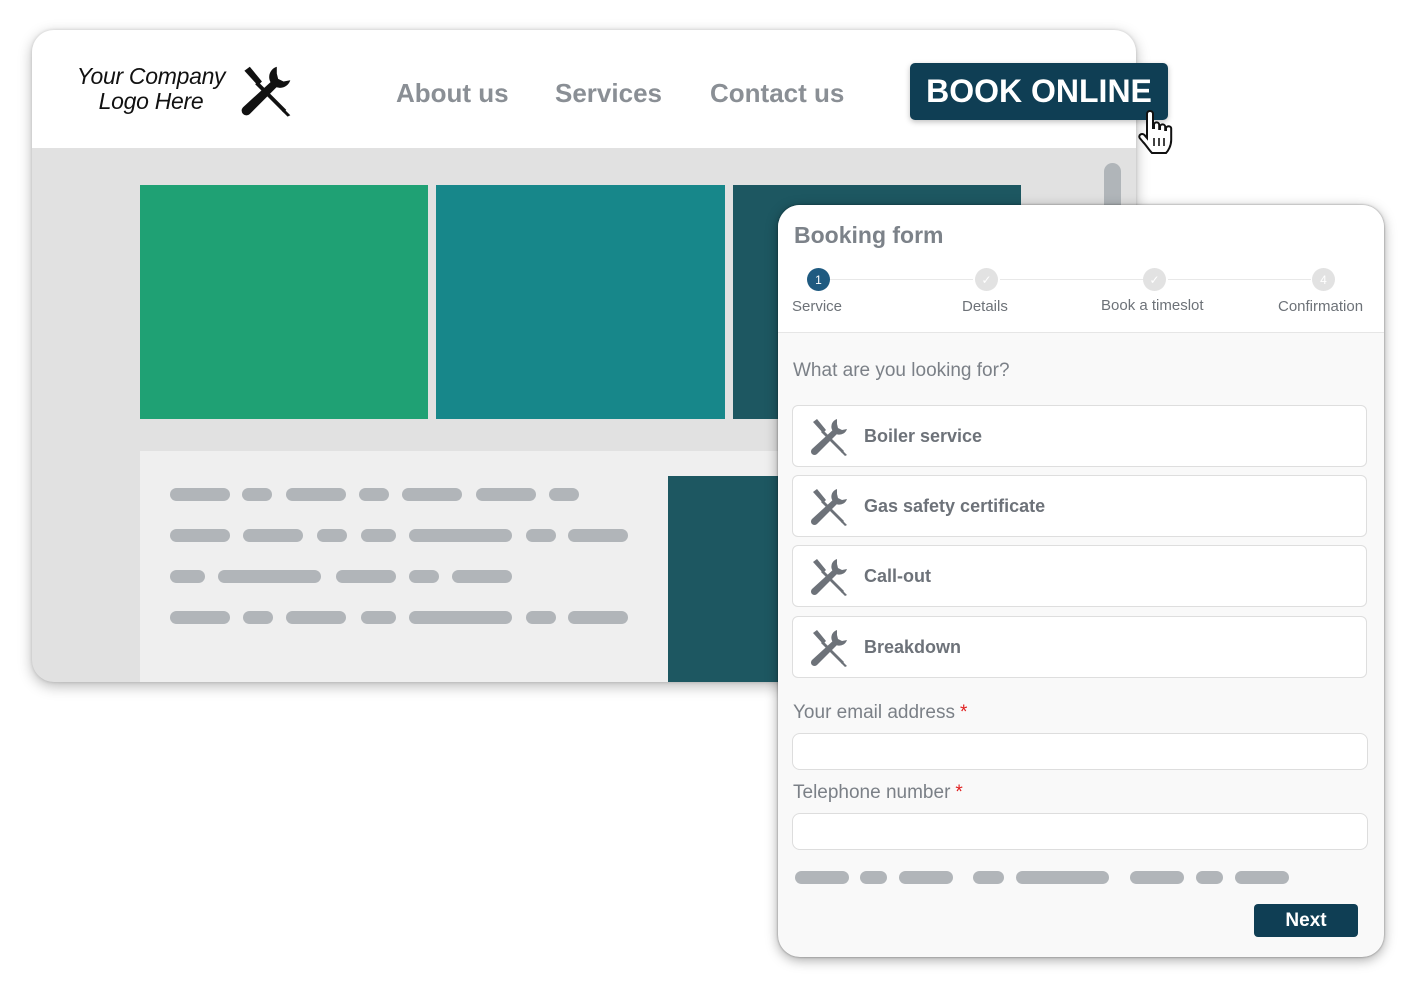 This screenshot has height=993, width=1421. I want to click on company-logo: Your Company Logo Here, so click(151, 89).